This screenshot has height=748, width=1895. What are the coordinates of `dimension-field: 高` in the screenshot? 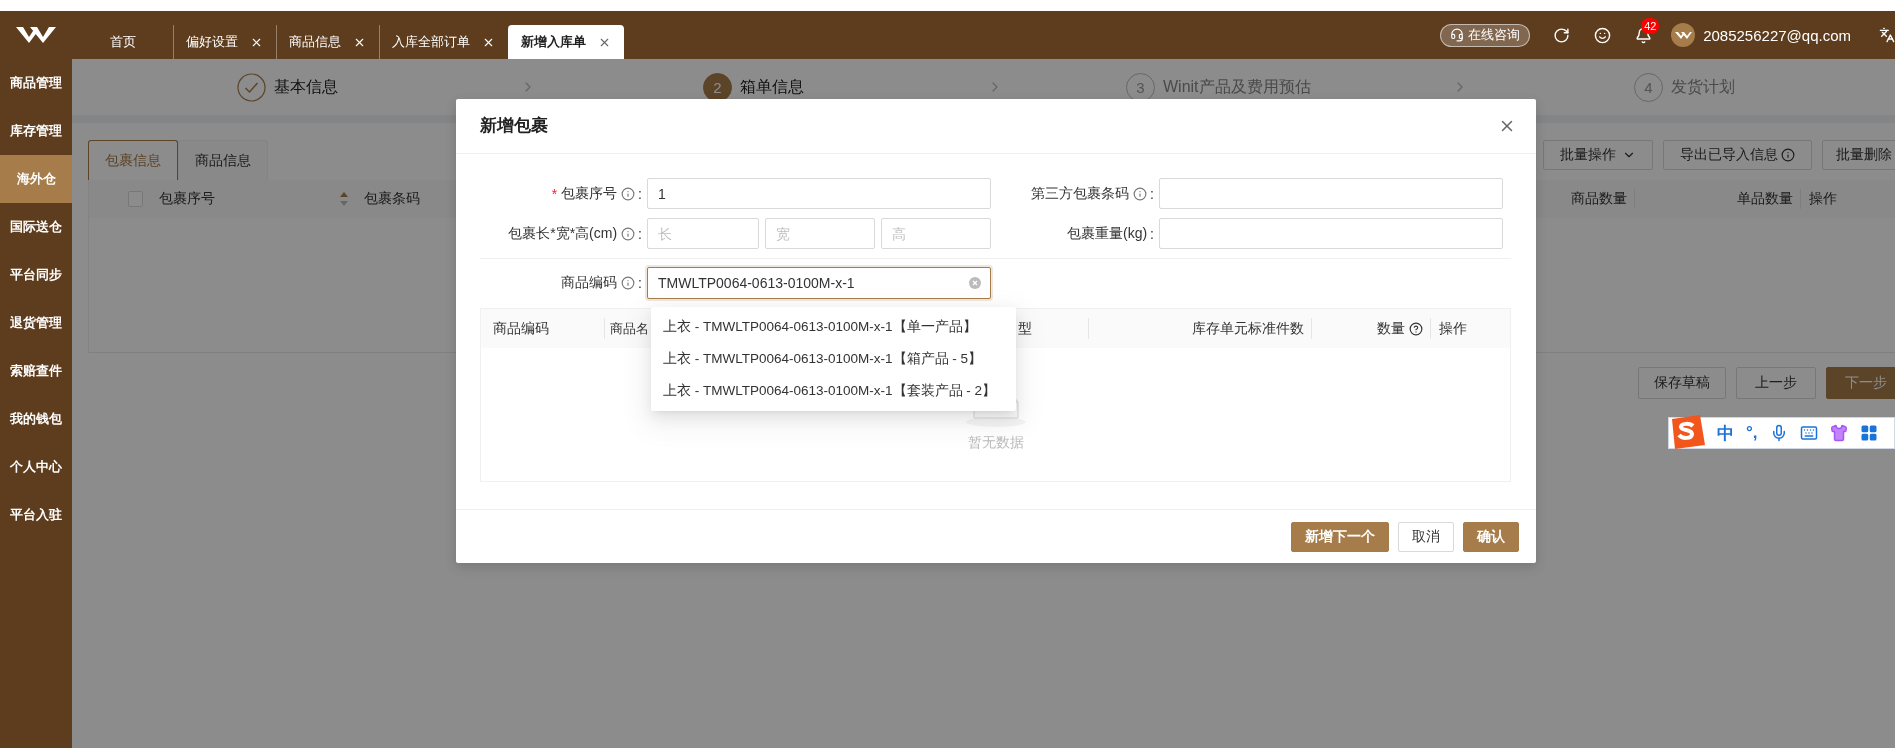 It's located at (936, 234).